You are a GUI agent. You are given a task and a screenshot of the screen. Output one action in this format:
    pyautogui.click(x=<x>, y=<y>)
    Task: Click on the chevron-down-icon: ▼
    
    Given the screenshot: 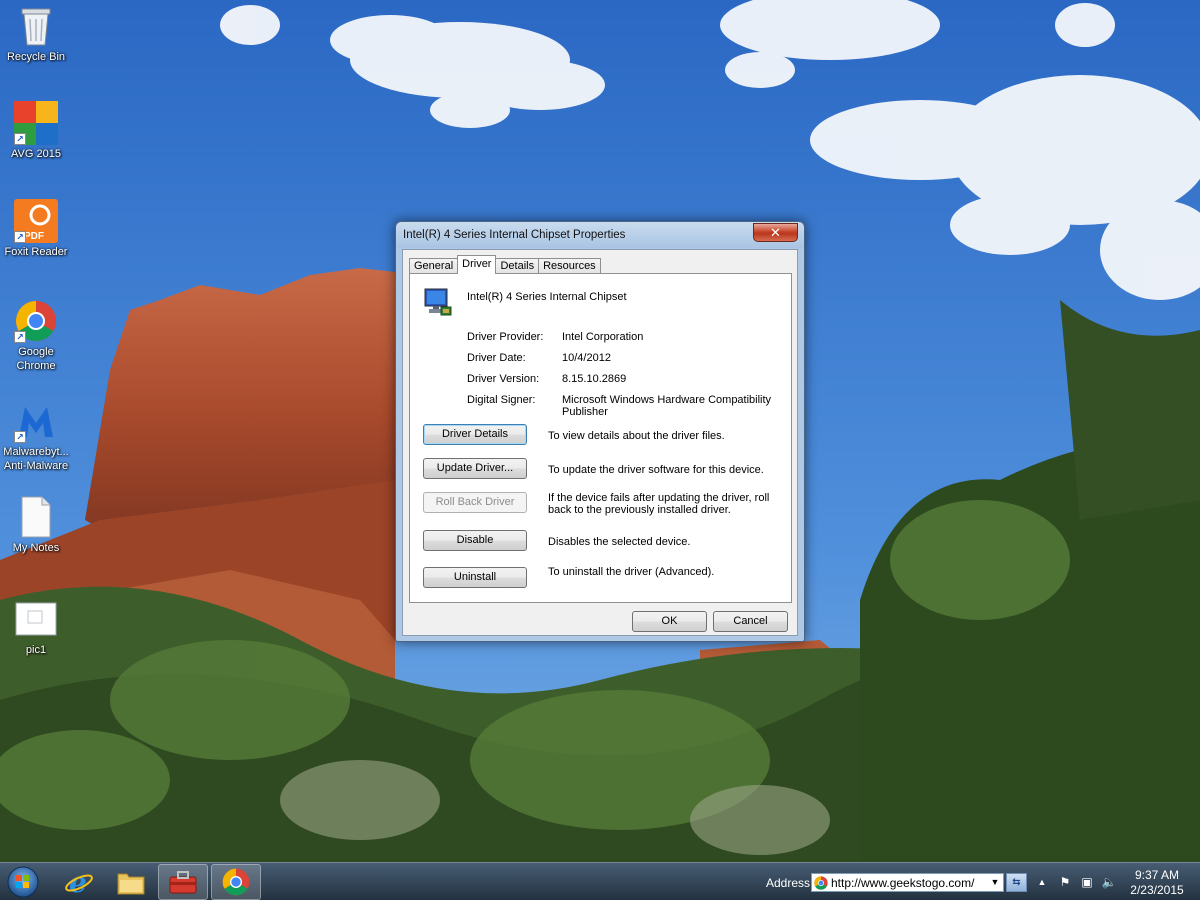 What is the action you would take?
    pyautogui.click(x=995, y=882)
    